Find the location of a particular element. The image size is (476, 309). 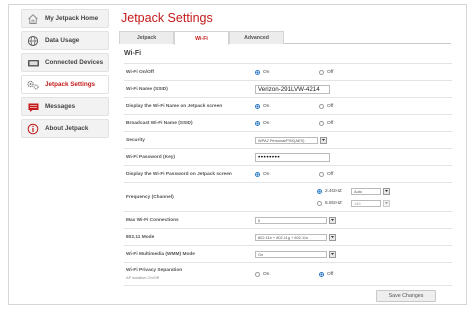

channel-24ghz-dropdown-button is located at coordinates (386, 191).